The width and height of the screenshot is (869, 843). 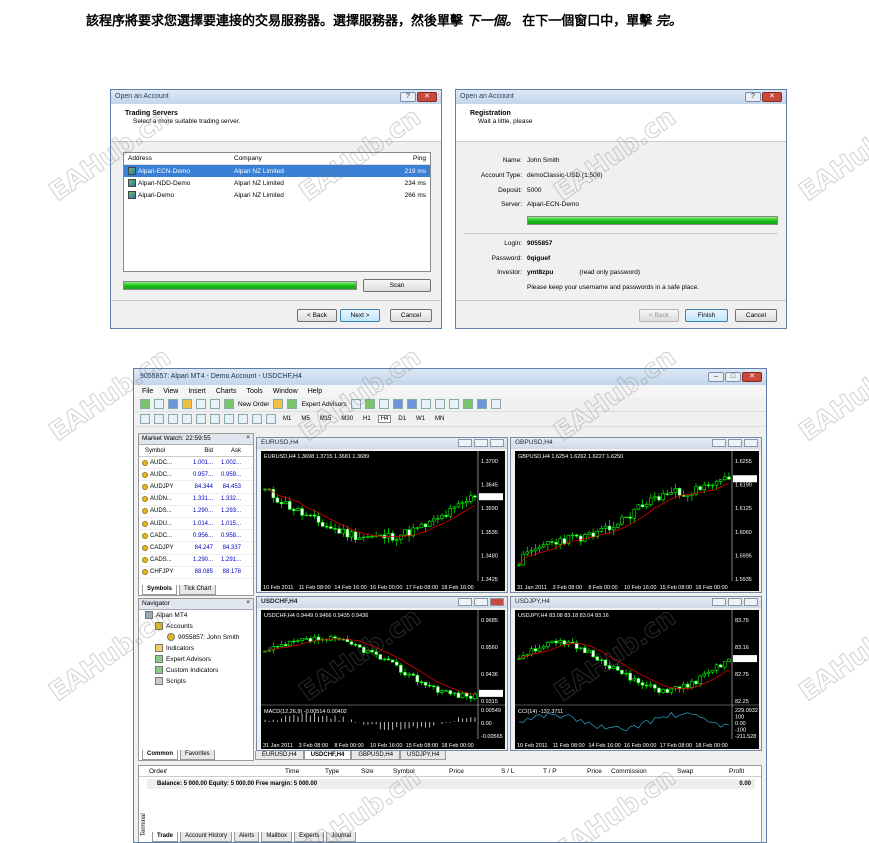 What do you see at coordinates (402, 419) in the screenshot?
I see `tf-d1: D1` at bounding box center [402, 419].